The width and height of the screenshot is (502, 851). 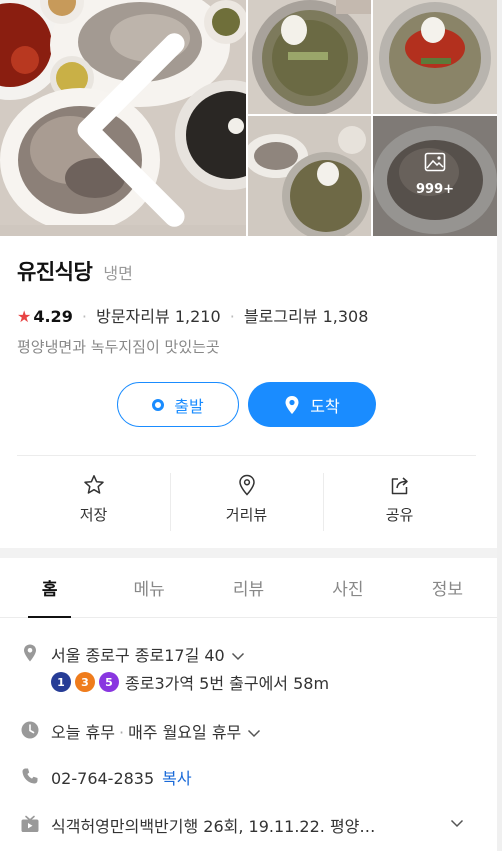 I want to click on map-pin-outline-icon, so click(x=246, y=485).